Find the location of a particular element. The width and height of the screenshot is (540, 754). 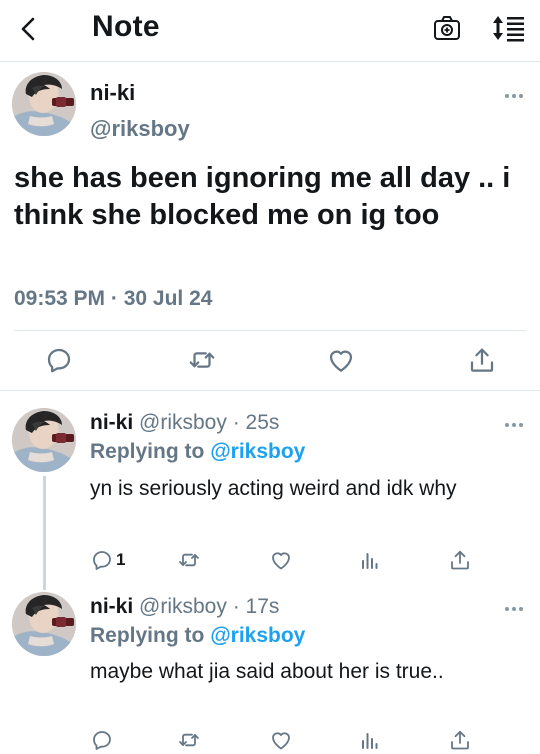

reply-text: maybe what jia said about her is true.. is located at coordinates (267, 671).